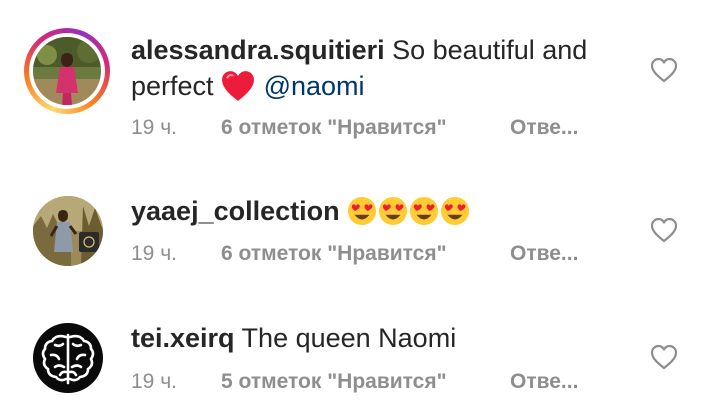 Image resolution: width=718 pixels, height=416 pixels. Describe the element at coordinates (183, 338) in the screenshot. I see `comment-username: tei.xeirq` at that location.